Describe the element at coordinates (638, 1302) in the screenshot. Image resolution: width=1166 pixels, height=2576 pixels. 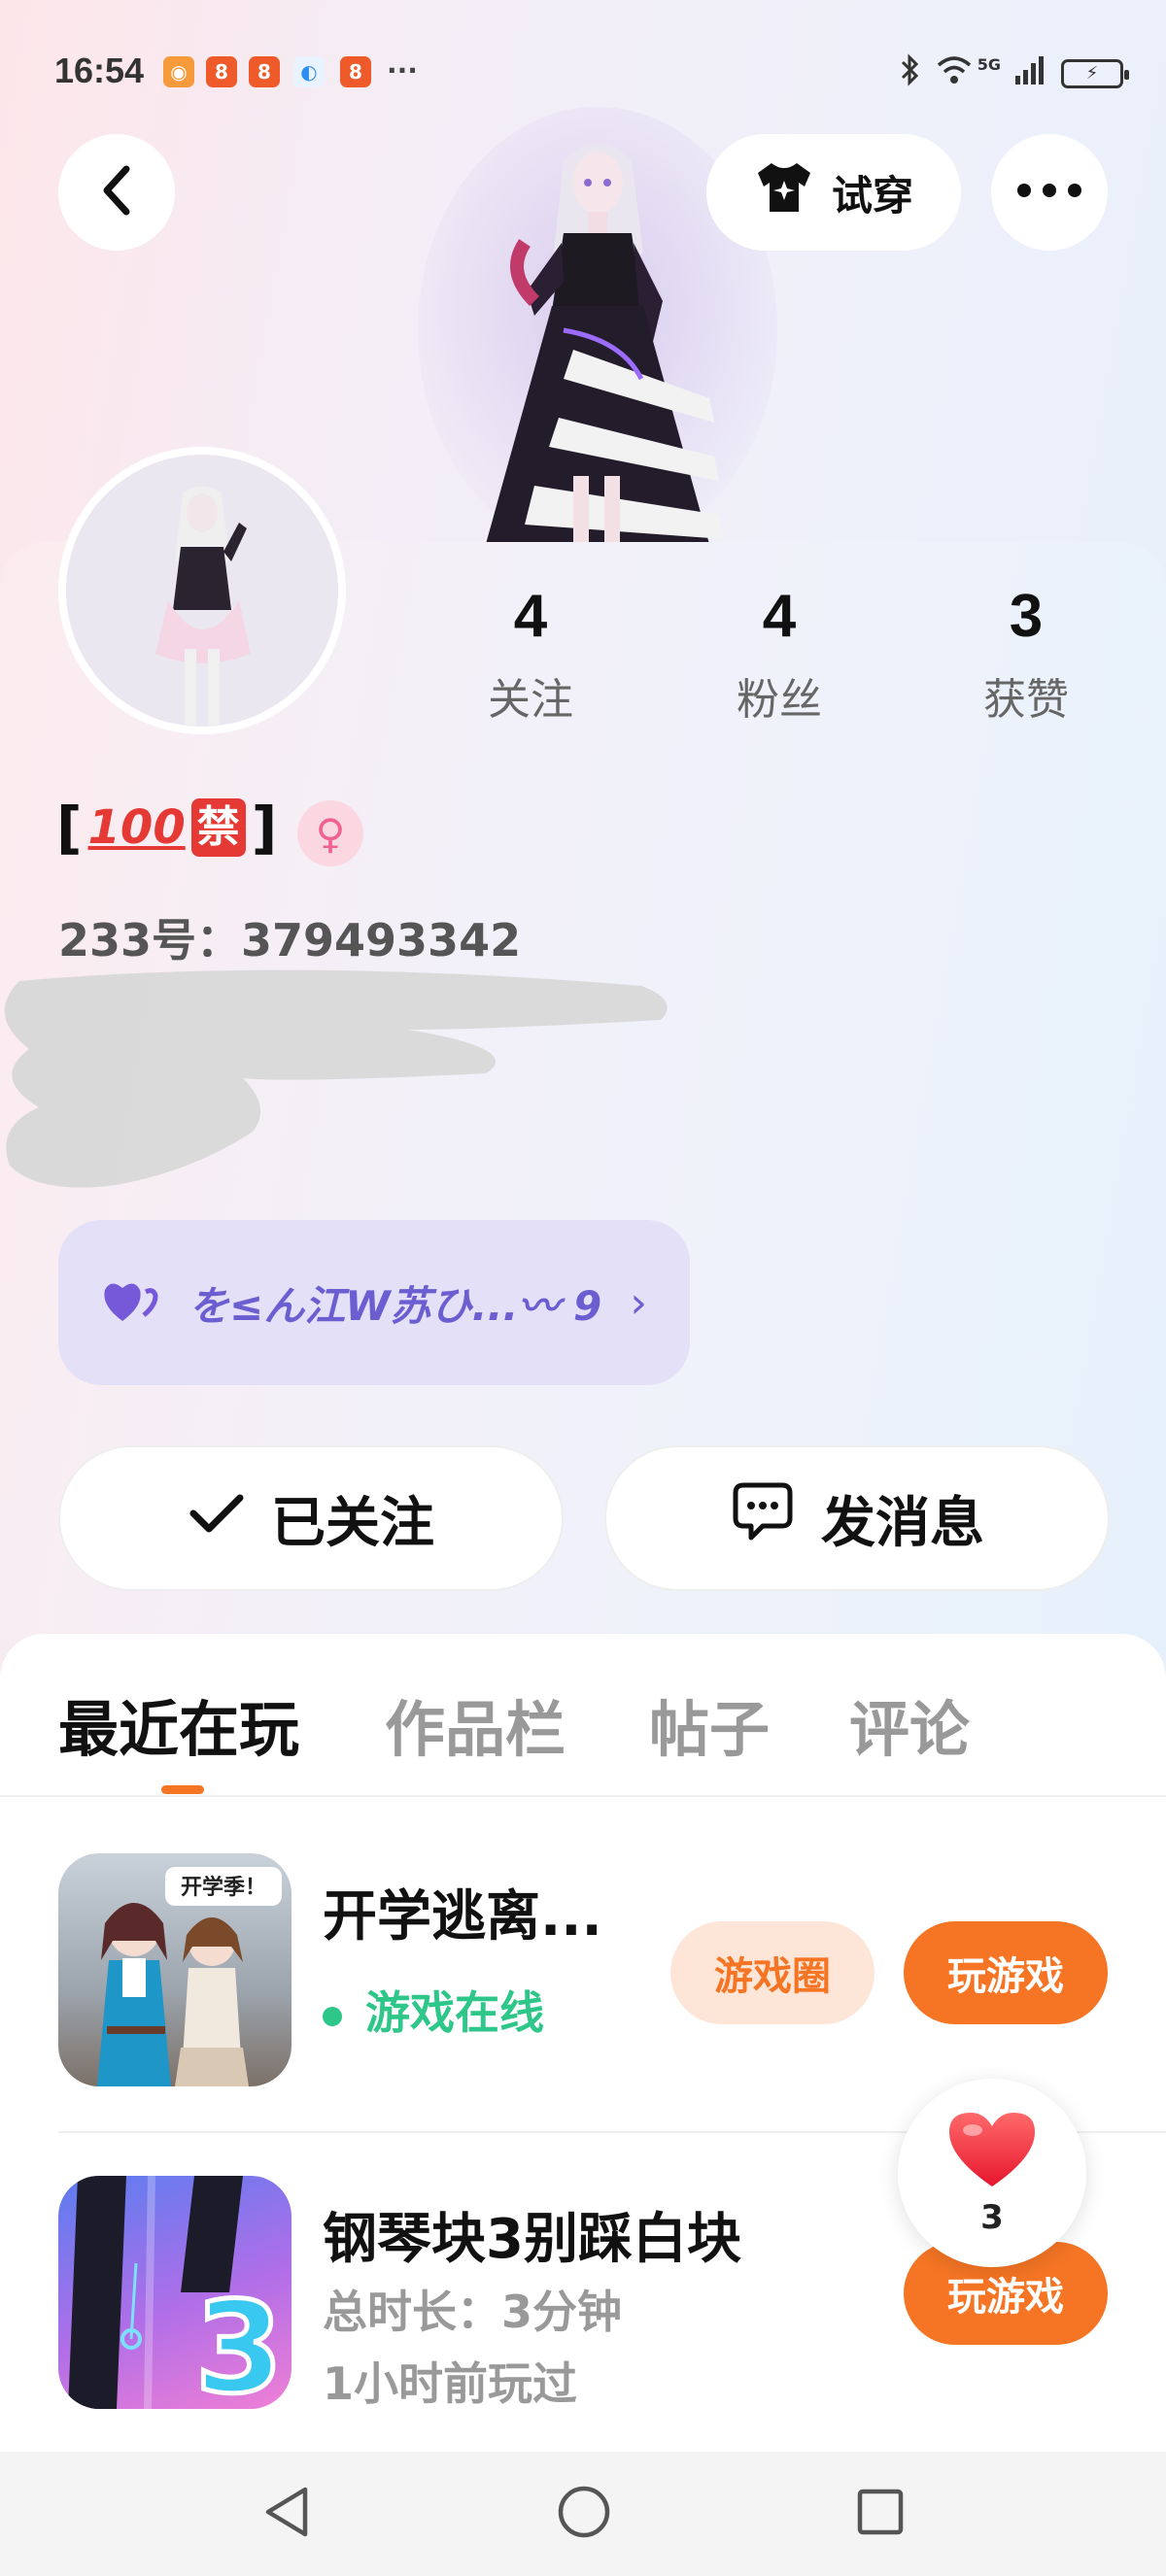
I see `chevron-right-icon: ›` at that location.